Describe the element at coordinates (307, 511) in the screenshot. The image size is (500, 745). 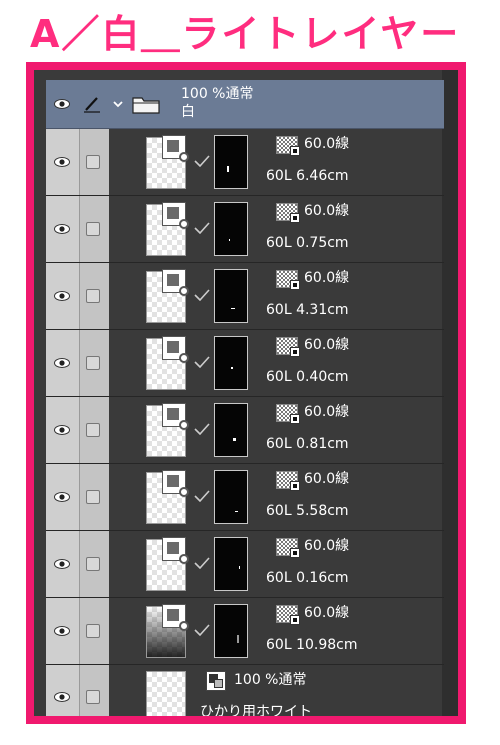
I see `layer-info: 60L 5.58cm` at that location.